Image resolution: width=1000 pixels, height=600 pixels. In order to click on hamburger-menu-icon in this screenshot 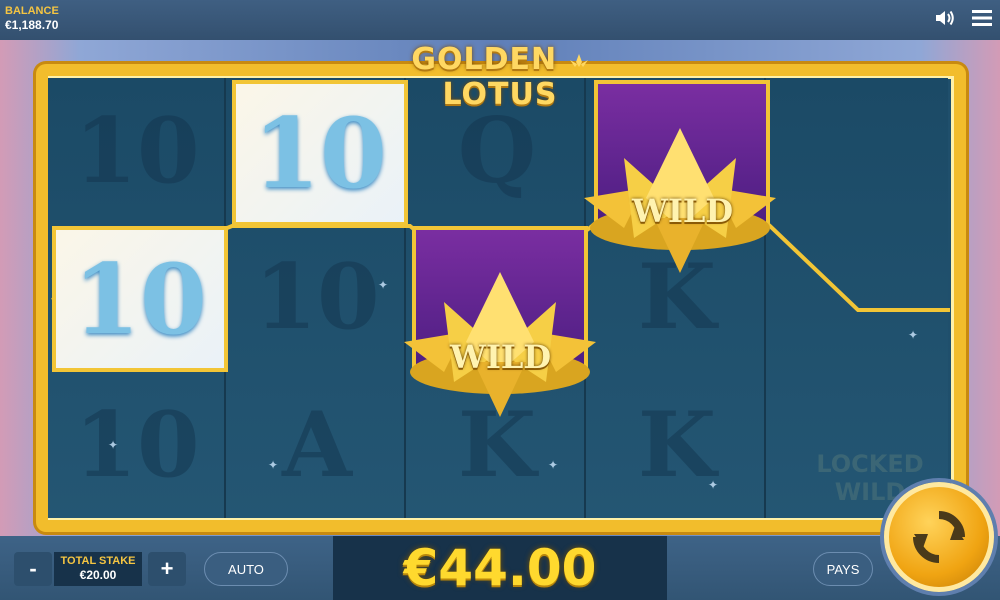, I will do `click(982, 18)`.